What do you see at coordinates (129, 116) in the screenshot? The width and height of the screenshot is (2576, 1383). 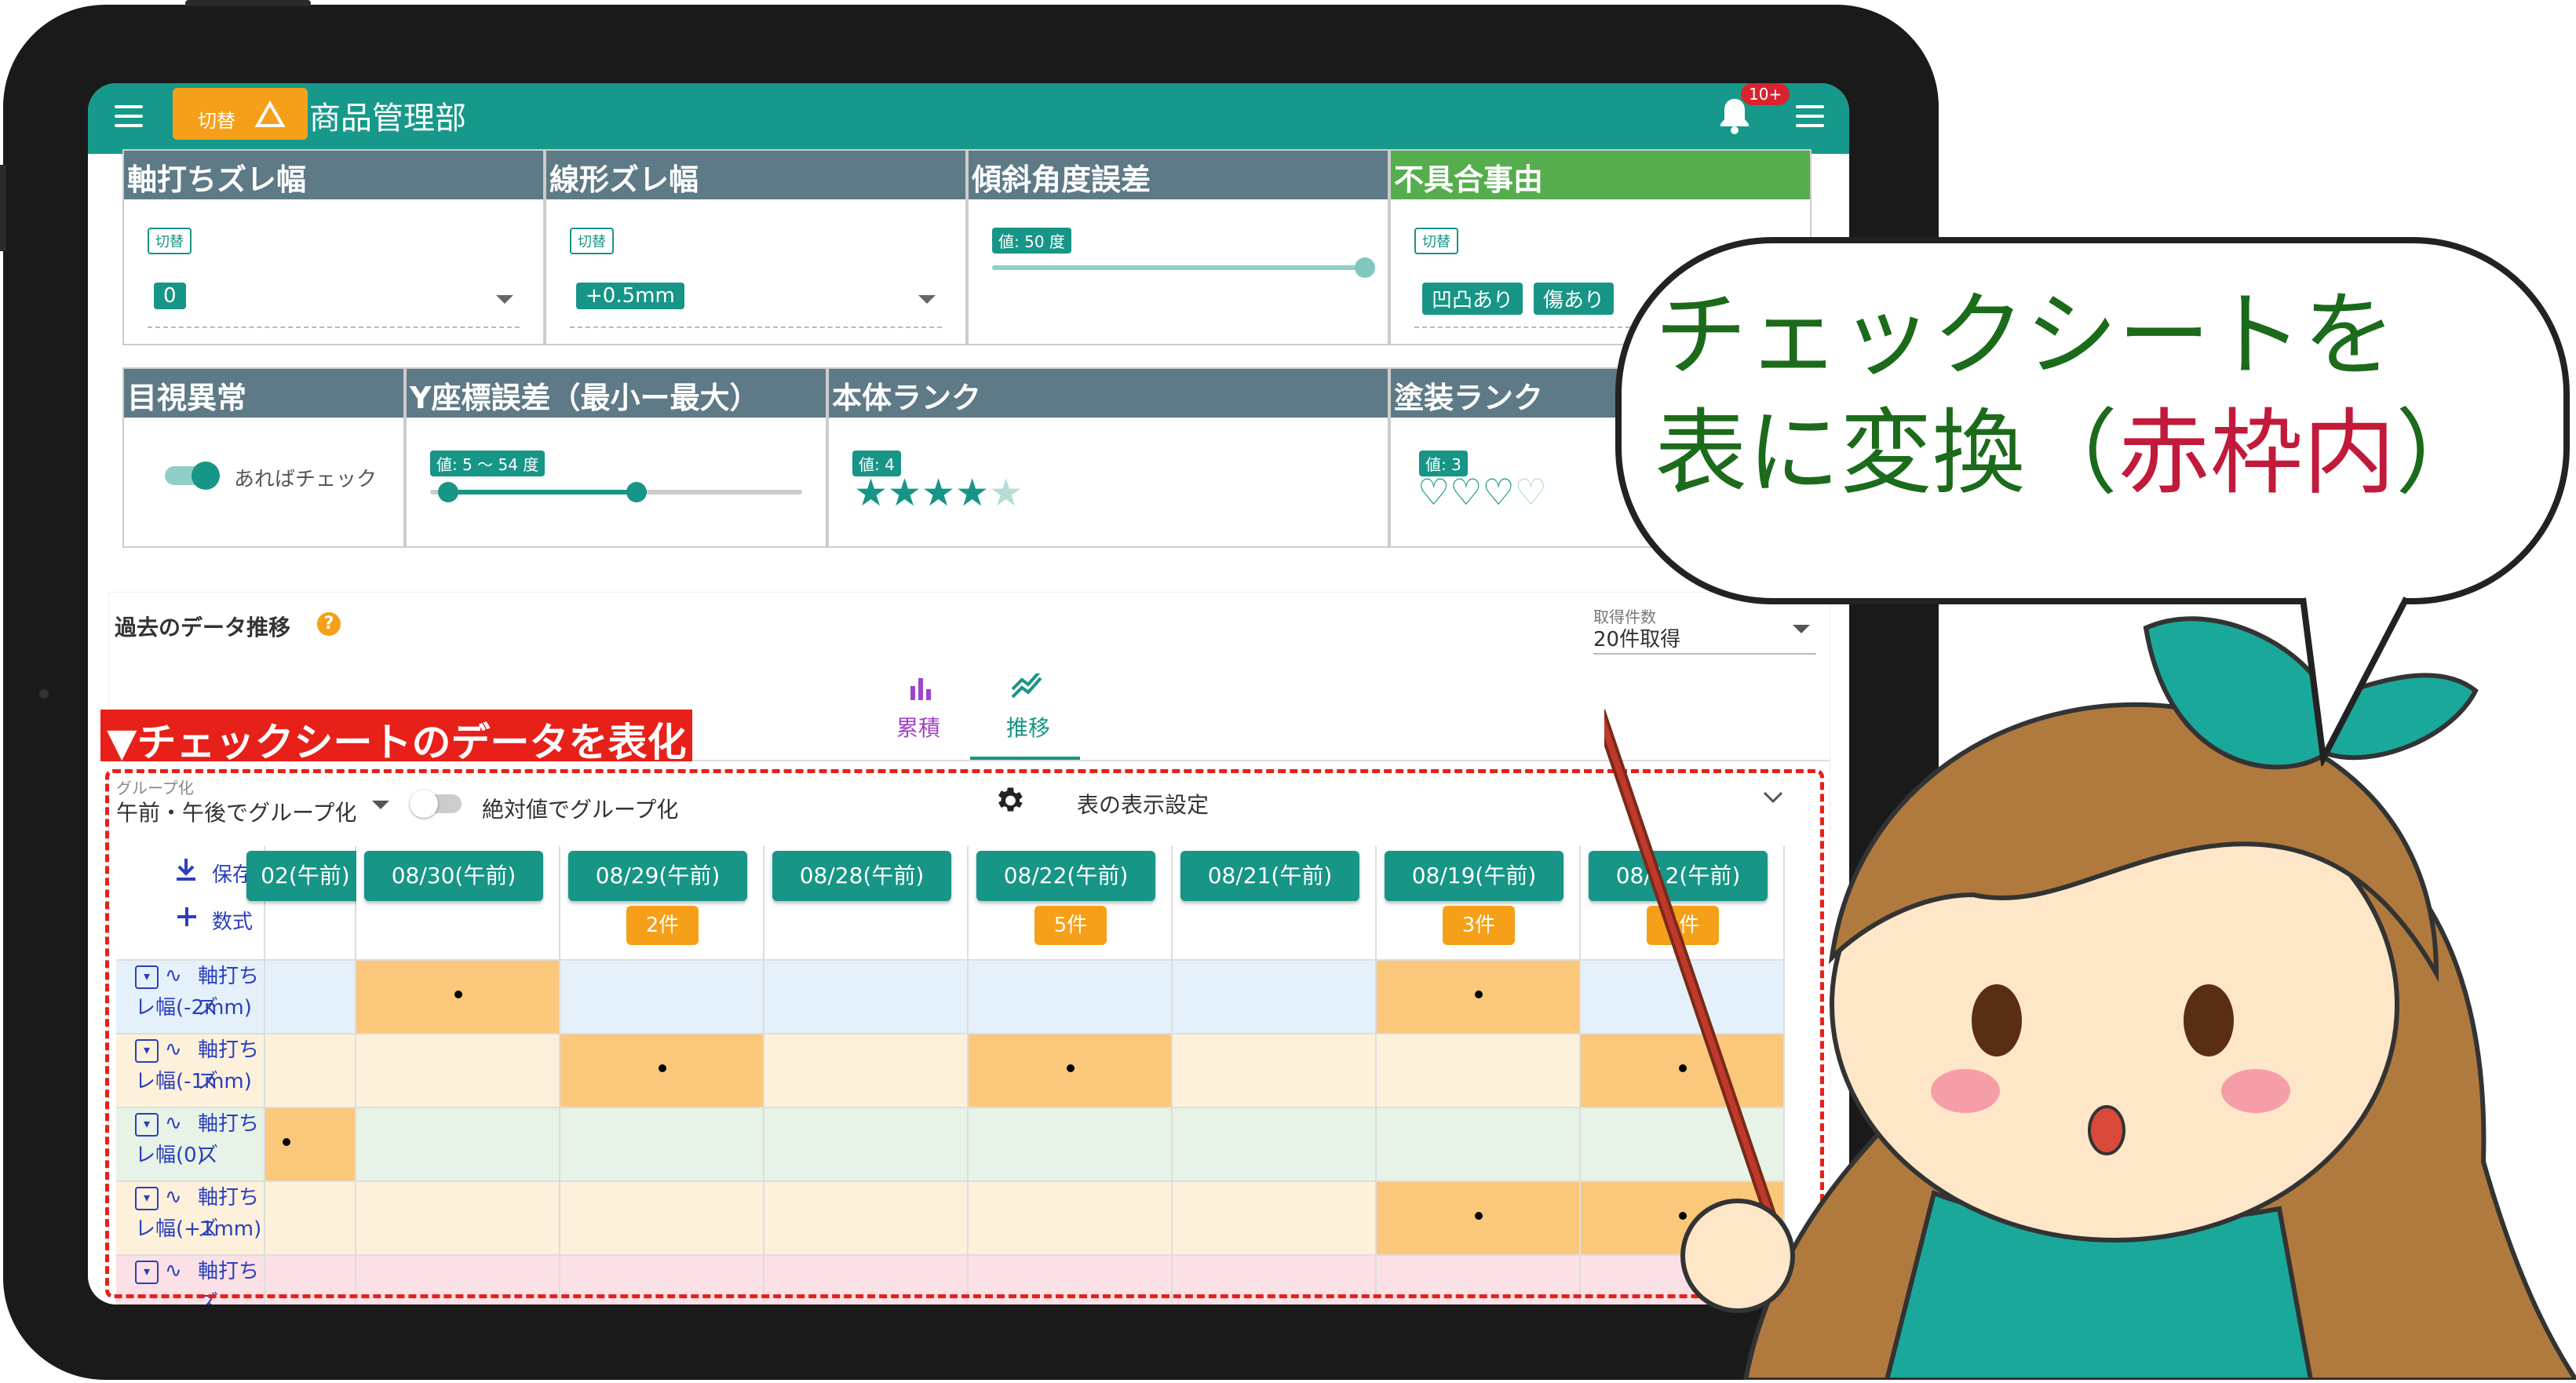 I see `menu-icon` at bounding box center [129, 116].